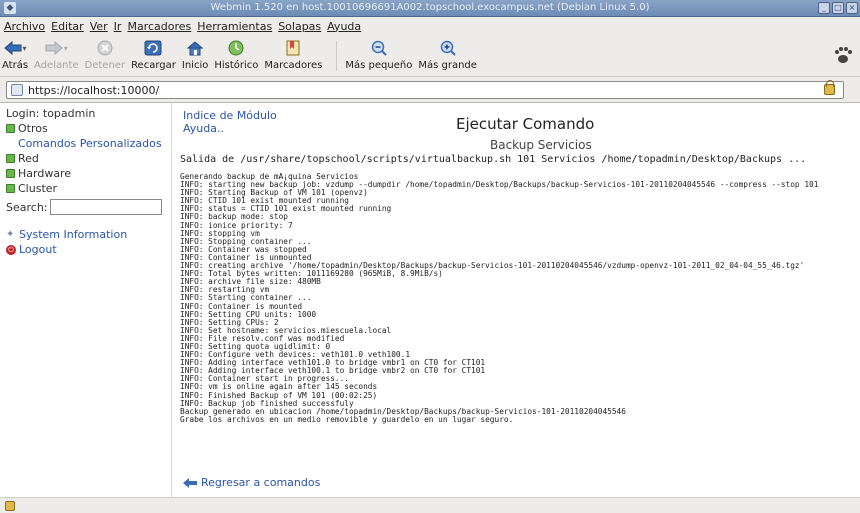 This screenshot has width=860, height=513. What do you see at coordinates (45, 173) in the screenshot?
I see `category-label: Hardware` at bounding box center [45, 173].